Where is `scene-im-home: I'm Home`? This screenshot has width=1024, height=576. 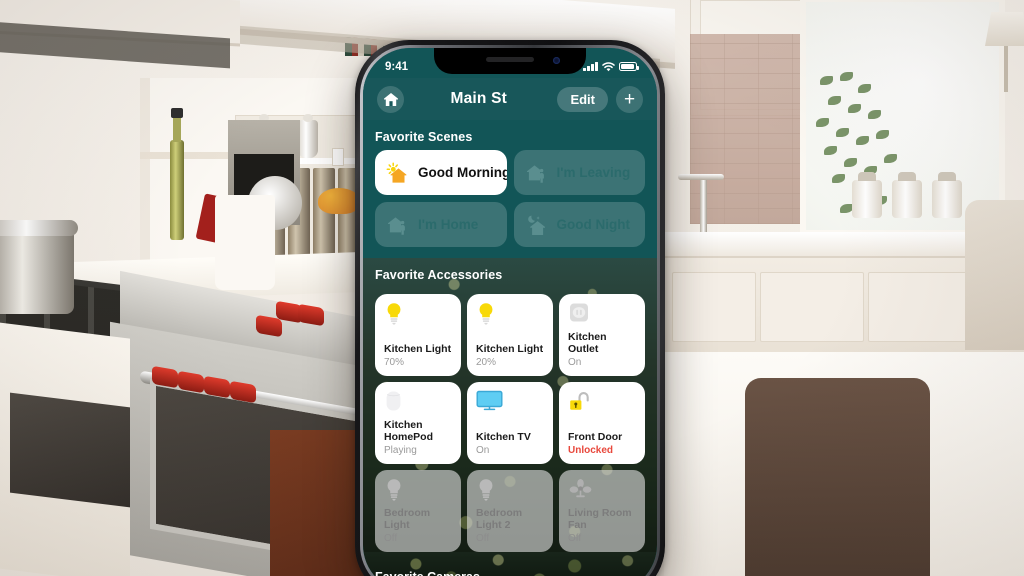
scene-im-home: I'm Home is located at coordinates (441, 224).